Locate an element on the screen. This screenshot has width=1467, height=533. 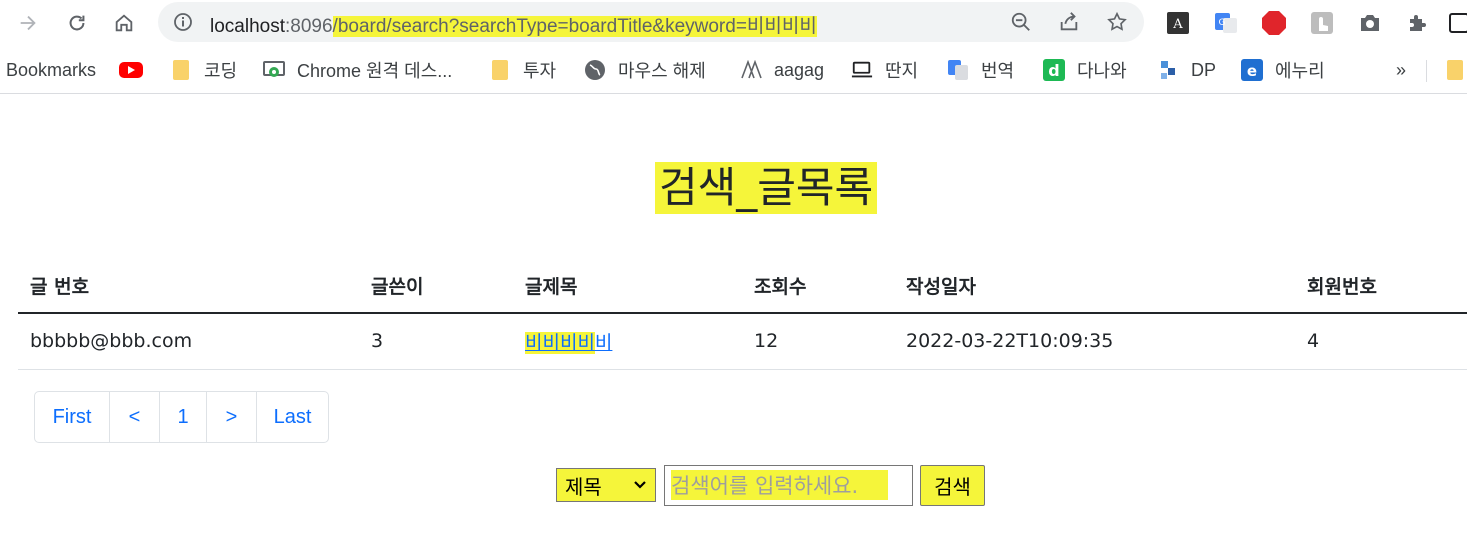
svg-text: G is located at coordinates (1222, 23).